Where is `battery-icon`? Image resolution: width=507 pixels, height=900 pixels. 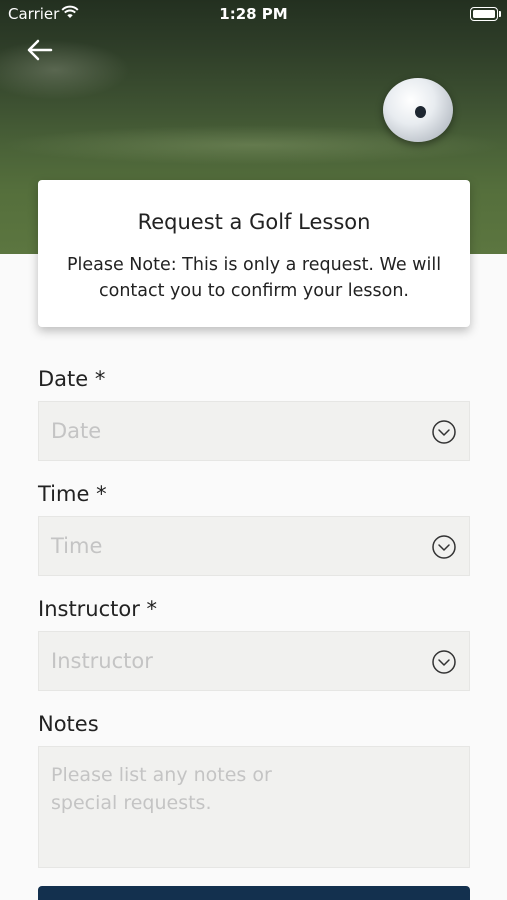 battery-icon is located at coordinates (484, 14).